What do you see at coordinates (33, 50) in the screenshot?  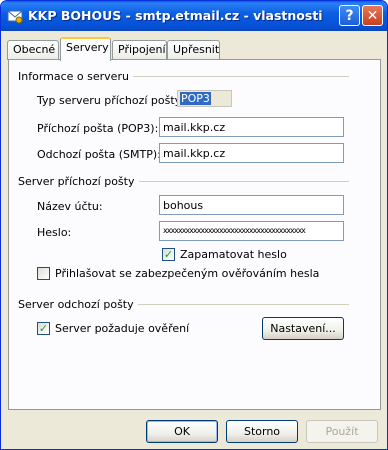 I see `tab-obecne: Obecné` at bounding box center [33, 50].